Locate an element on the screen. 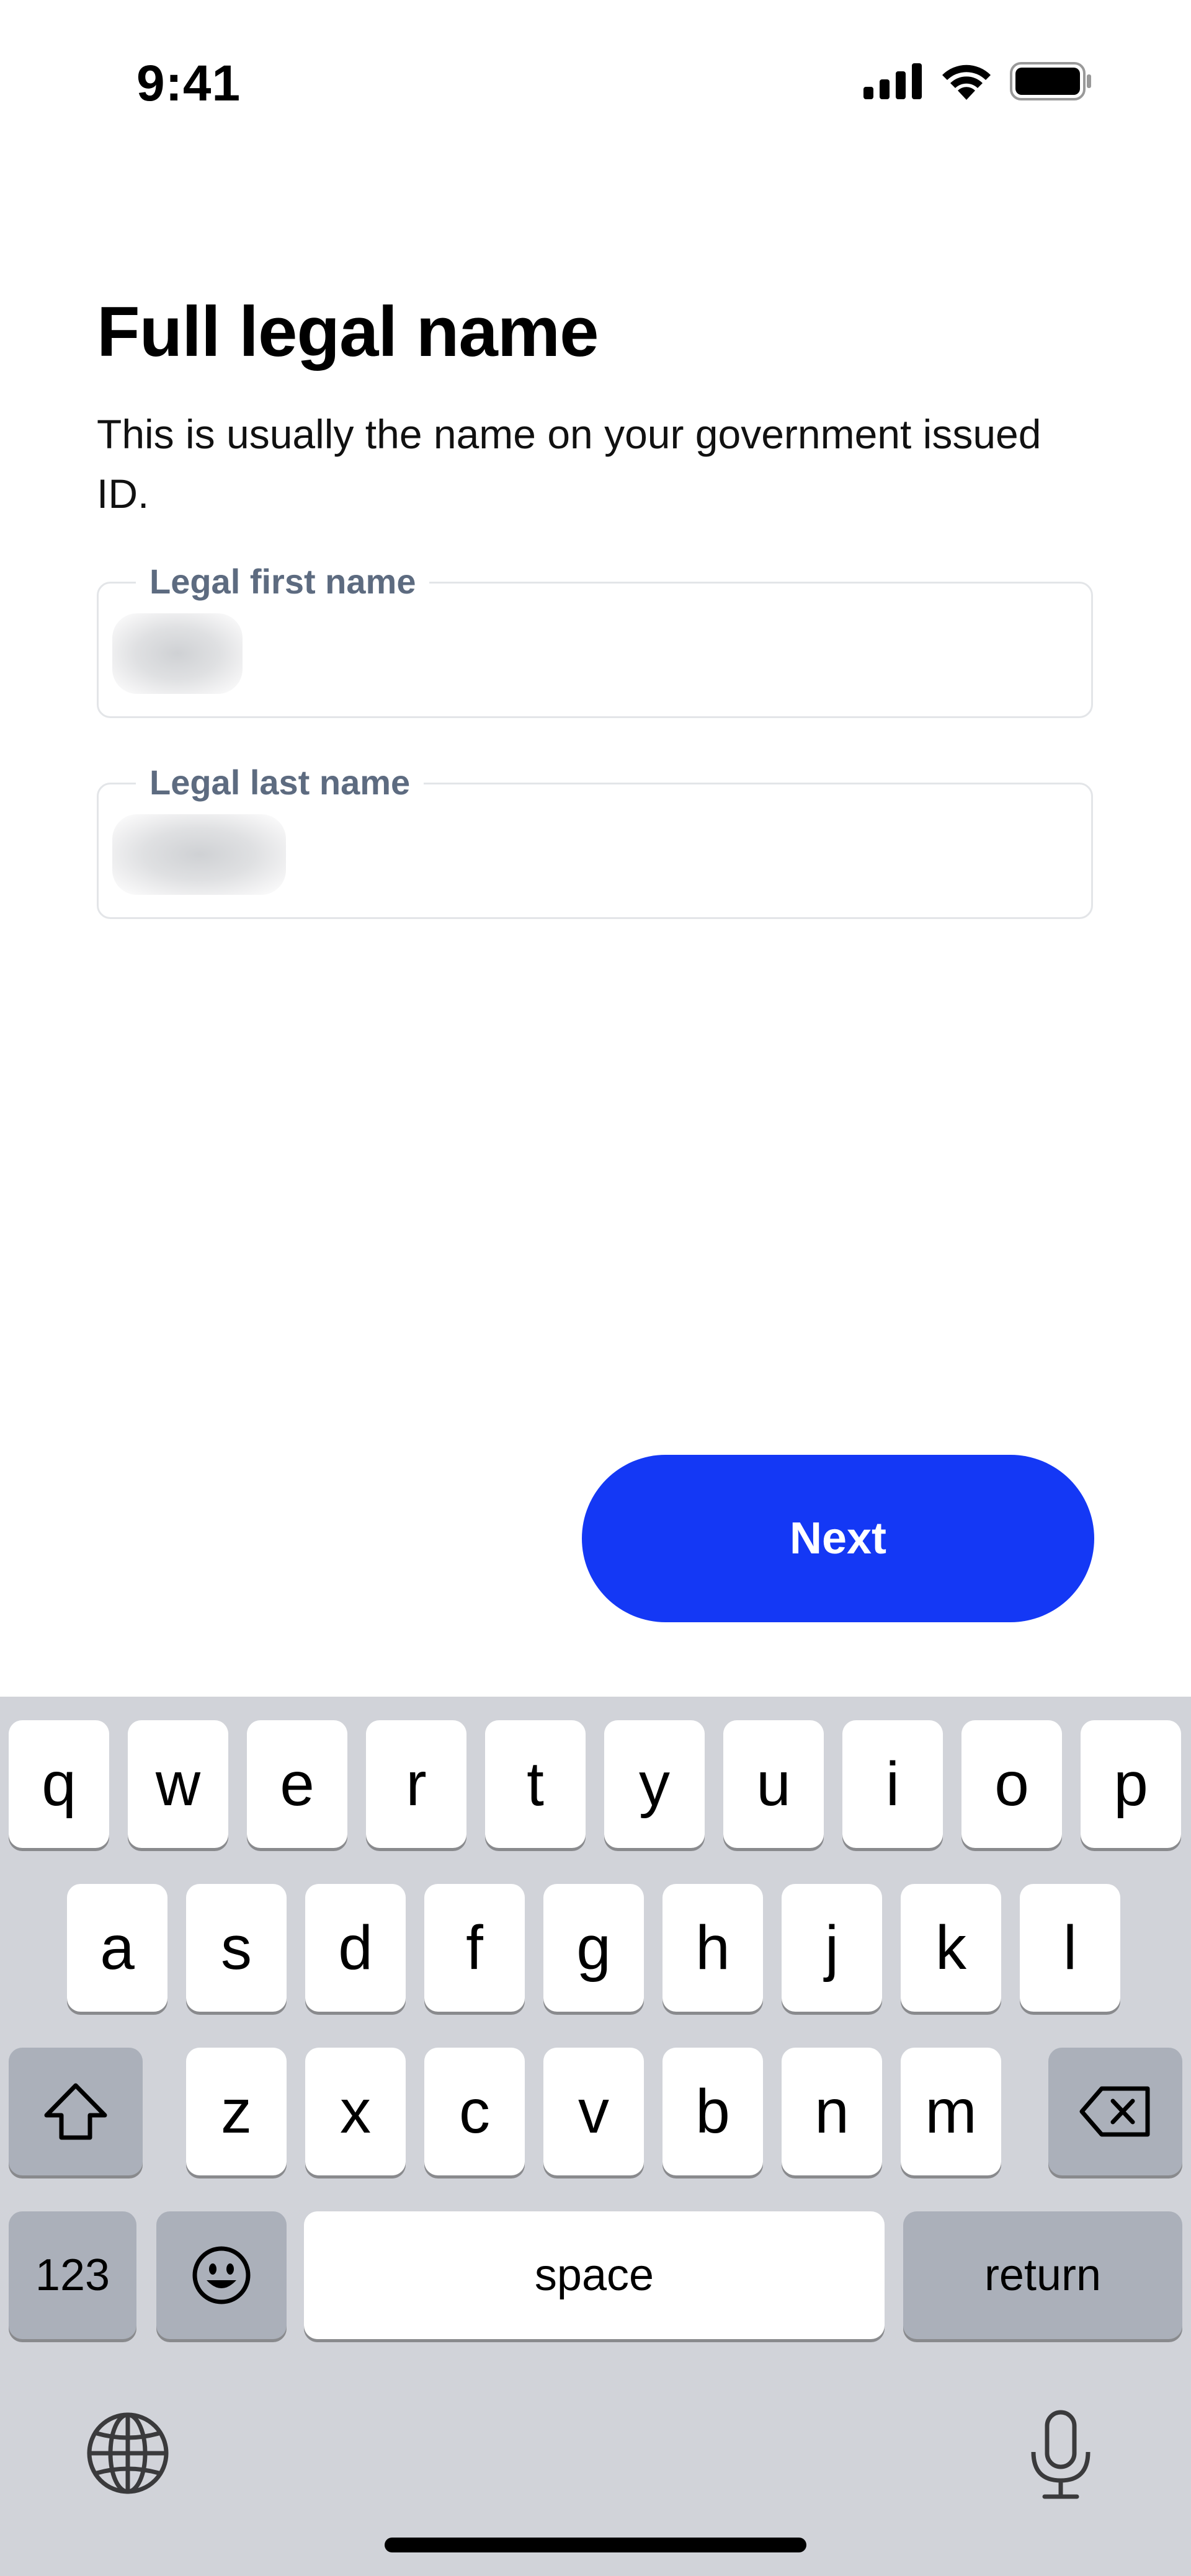 The image size is (1191, 2576). next-button: Next is located at coordinates (838, 1538).